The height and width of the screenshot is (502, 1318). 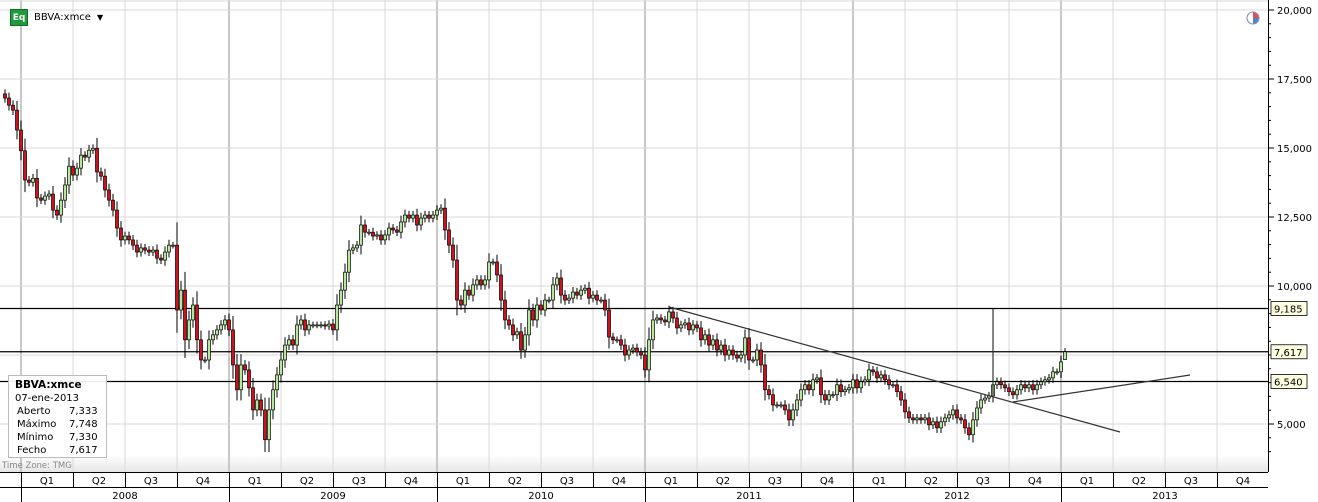 What do you see at coordinates (1291, 425) in the screenshot?
I see `y-tick-label: 5,000` at bounding box center [1291, 425].